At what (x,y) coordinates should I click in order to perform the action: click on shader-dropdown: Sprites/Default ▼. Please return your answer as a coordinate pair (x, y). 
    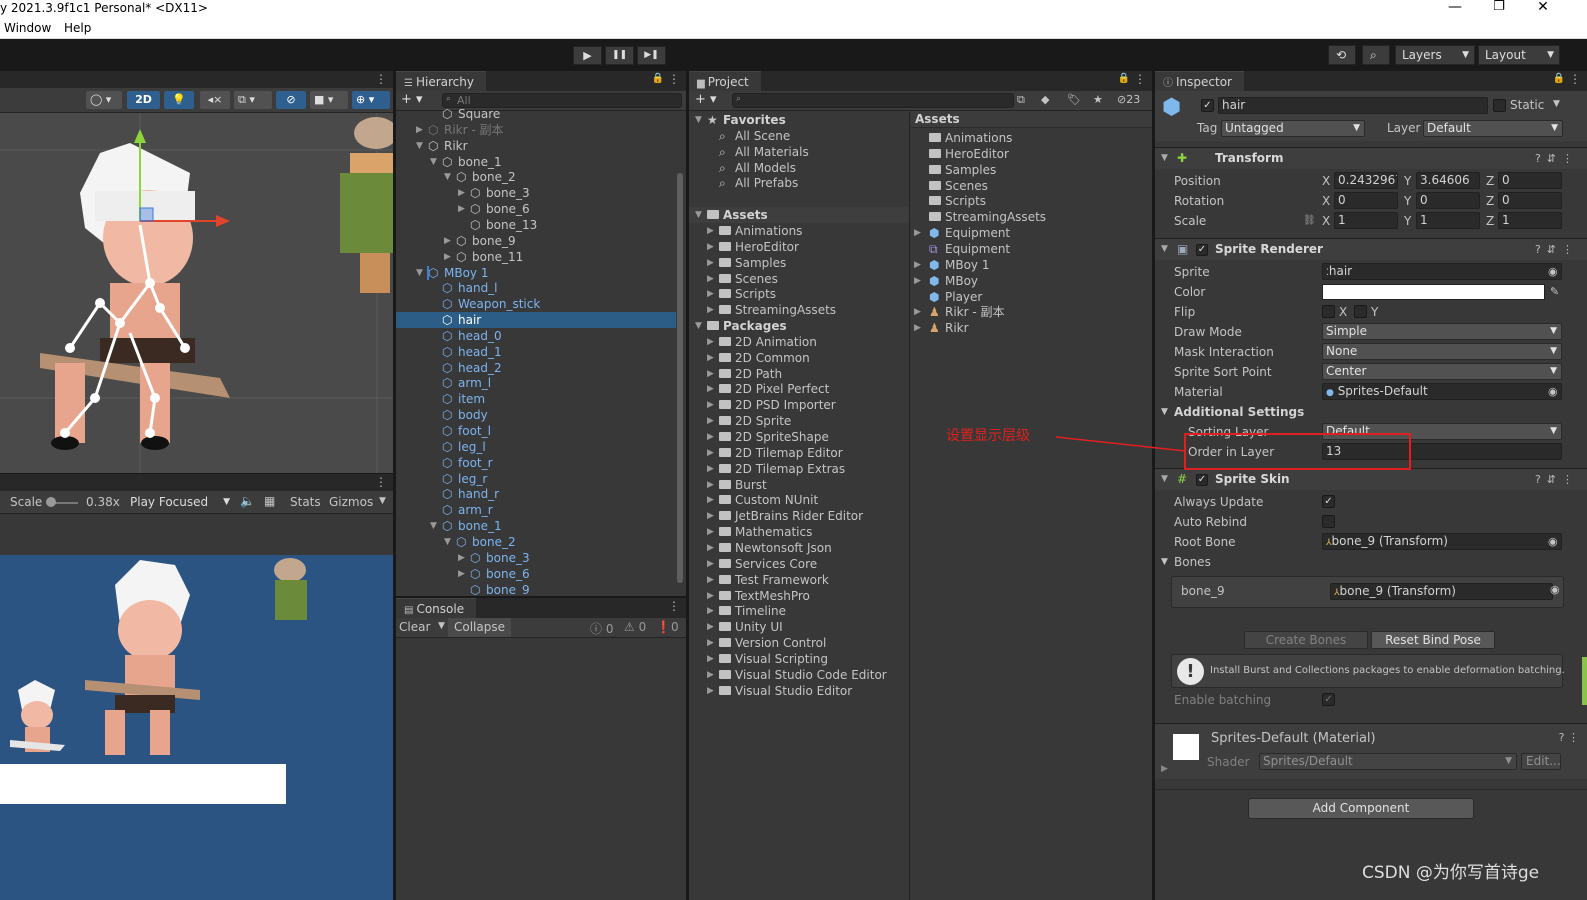
    Looking at the image, I should click on (1388, 761).